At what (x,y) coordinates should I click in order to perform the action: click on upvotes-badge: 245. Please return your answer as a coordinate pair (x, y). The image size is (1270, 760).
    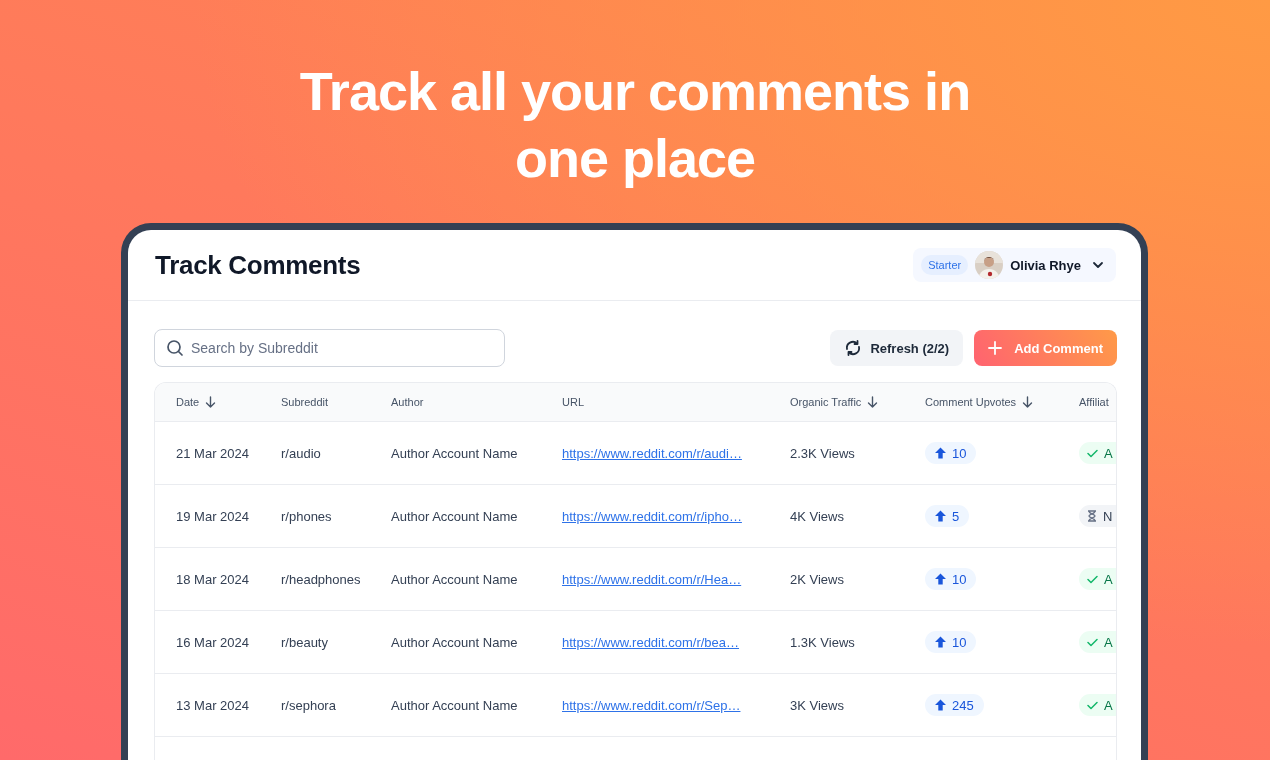
    Looking at the image, I should click on (954, 705).